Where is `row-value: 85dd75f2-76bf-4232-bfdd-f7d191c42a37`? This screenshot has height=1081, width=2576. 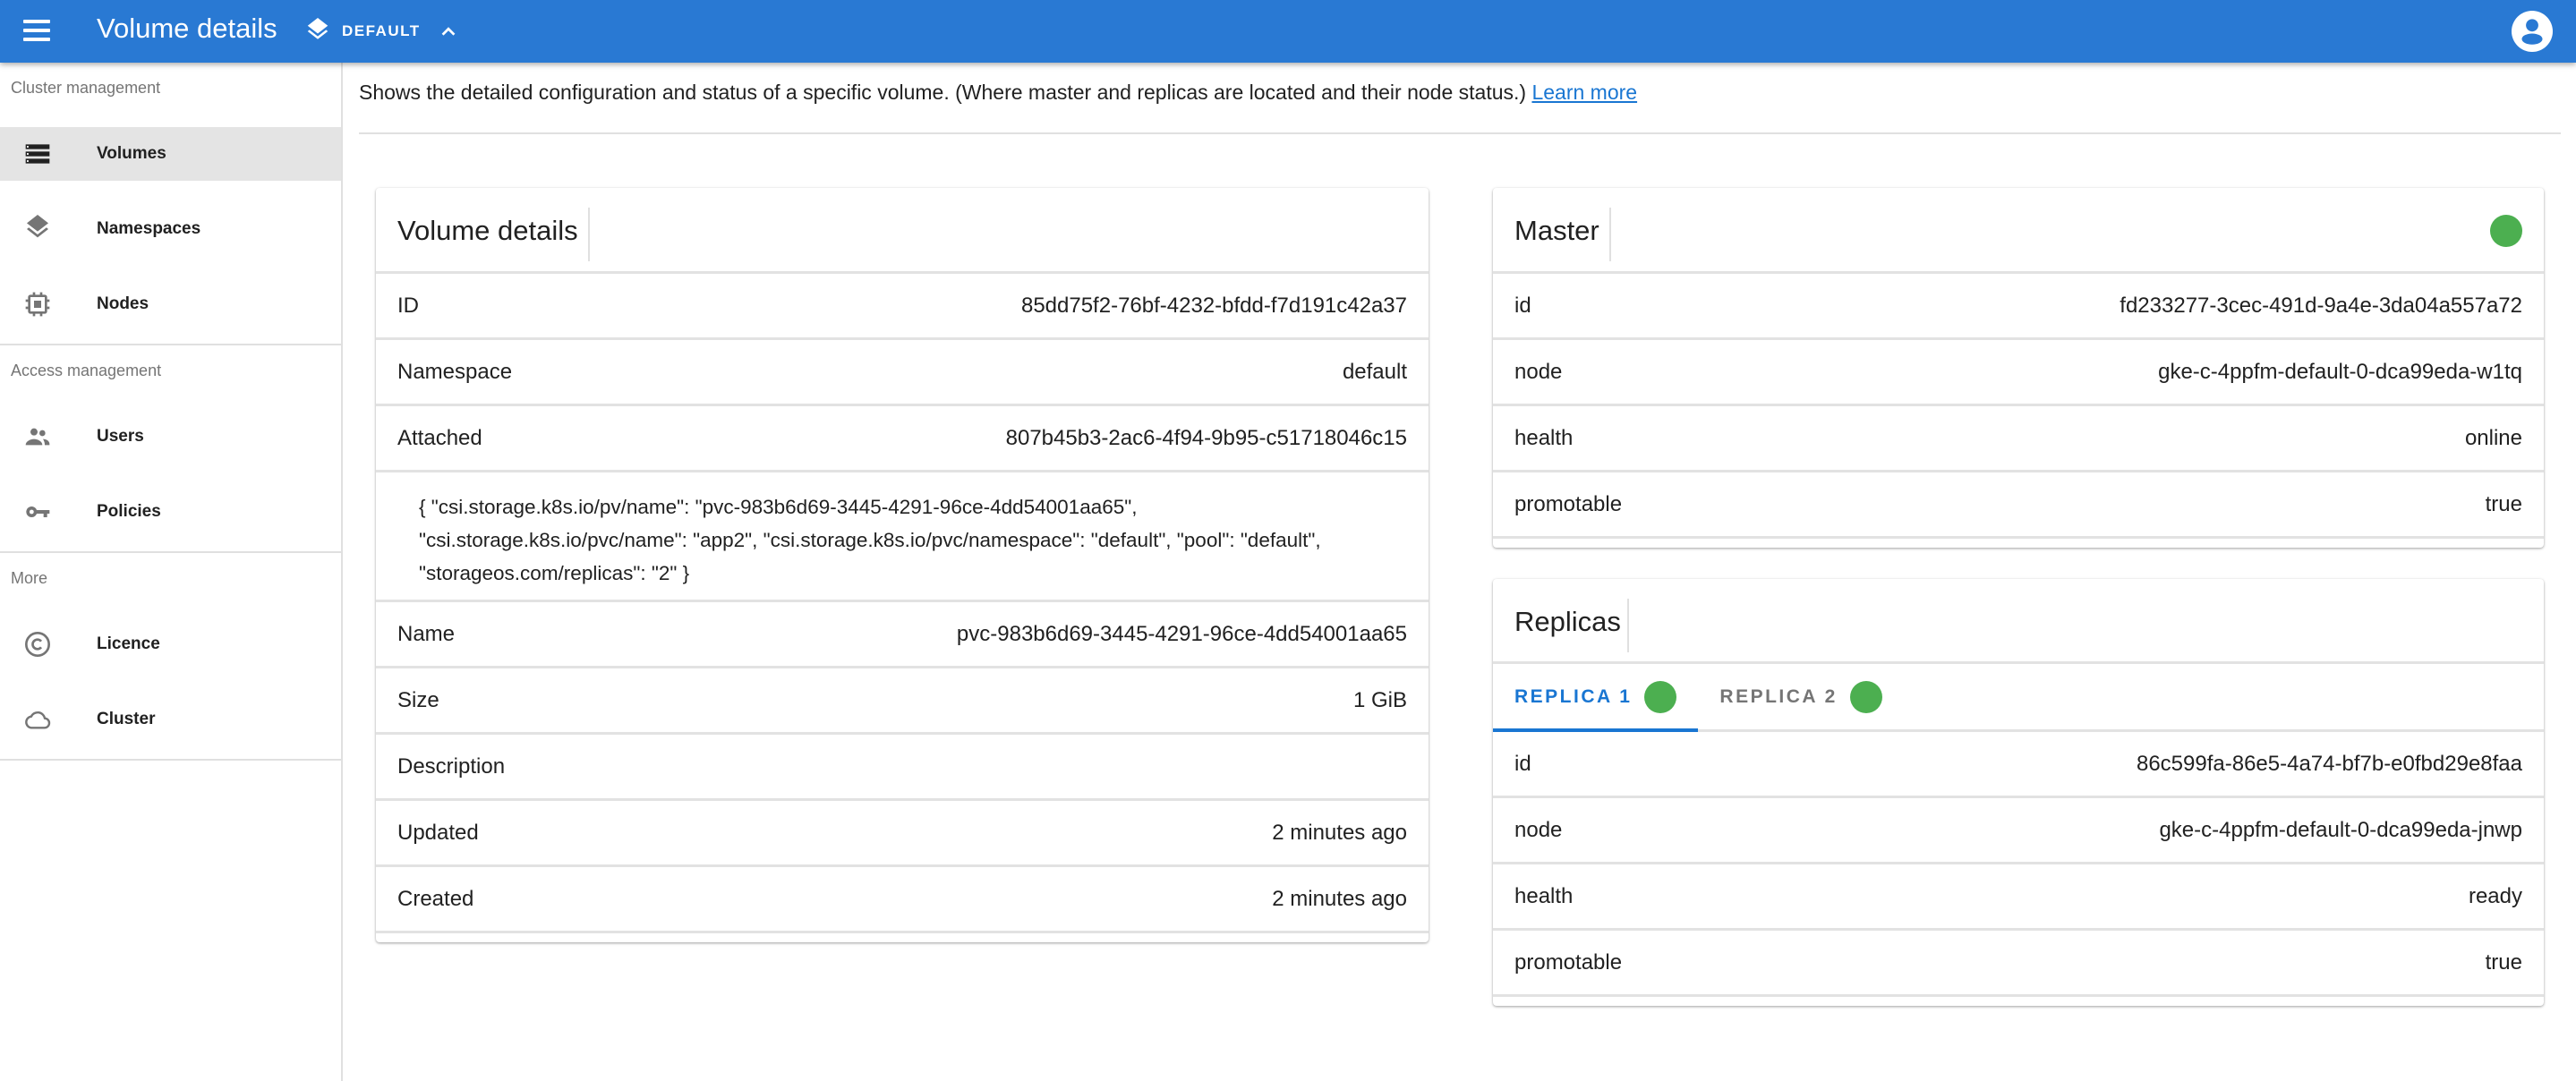
row-value: 85dd75f2-76bf-4232-bfdd-f7d191c42a37 is located at coordinates (1213, 305).